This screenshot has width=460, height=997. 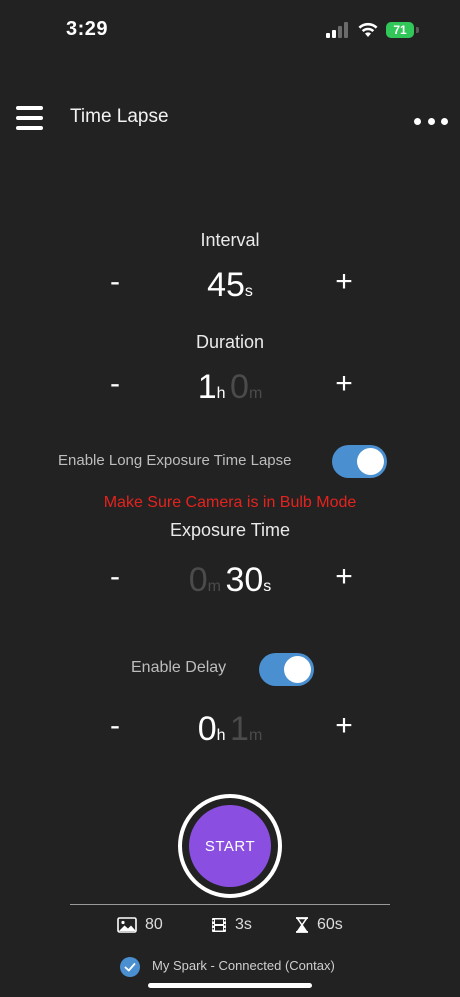 I want to click on divider, so click(x=230, y=904).